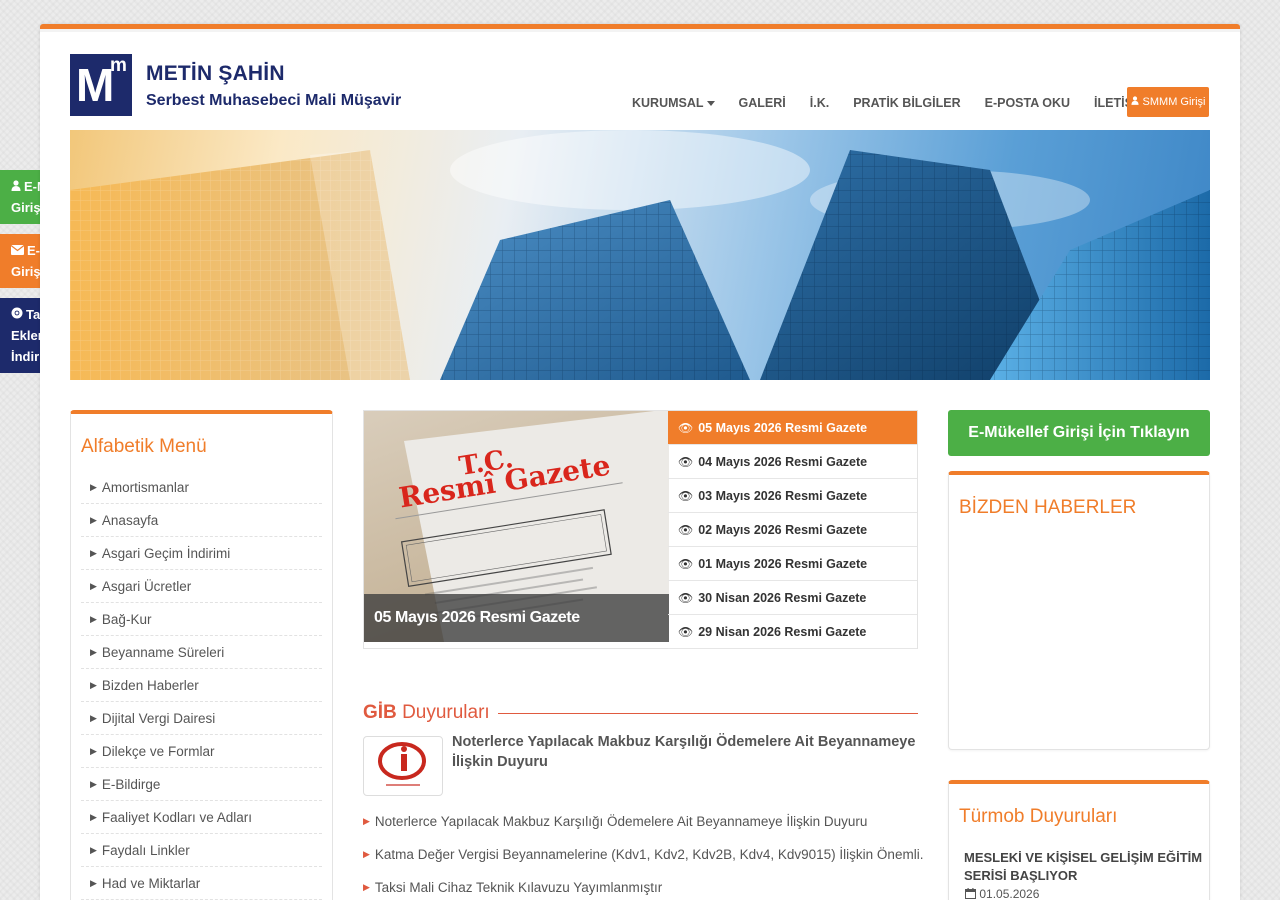  What do you see at coordinates (158, 718) in the screenshot?
I see `list-item-label: Dijital Vergi Dairesi` at bounding box center [158, 718].